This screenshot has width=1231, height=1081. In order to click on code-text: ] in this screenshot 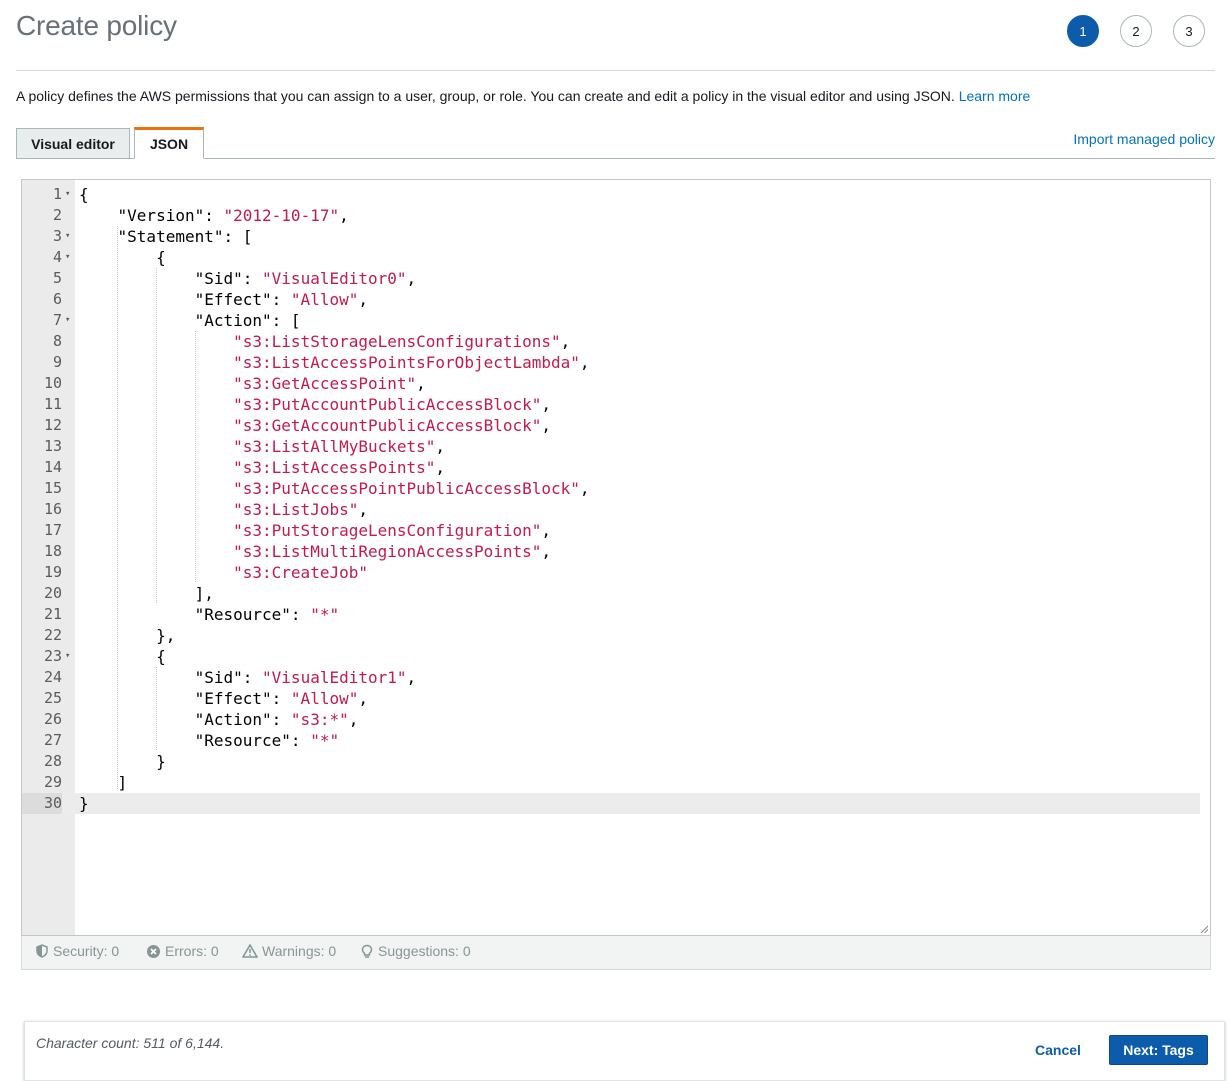, I will do `click(103, 782)`.